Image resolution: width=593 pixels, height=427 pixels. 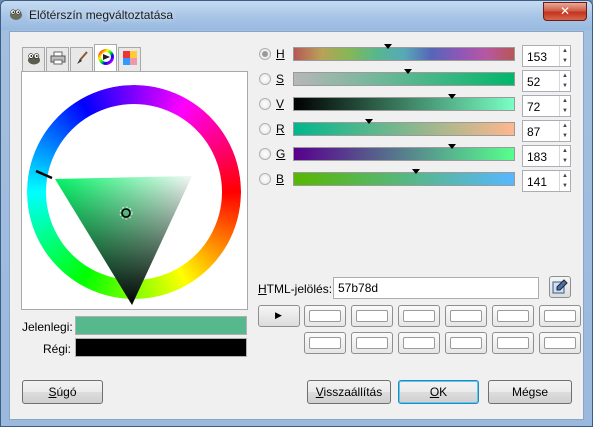 I want to click on label-s: S, so click(x=280, y=79).